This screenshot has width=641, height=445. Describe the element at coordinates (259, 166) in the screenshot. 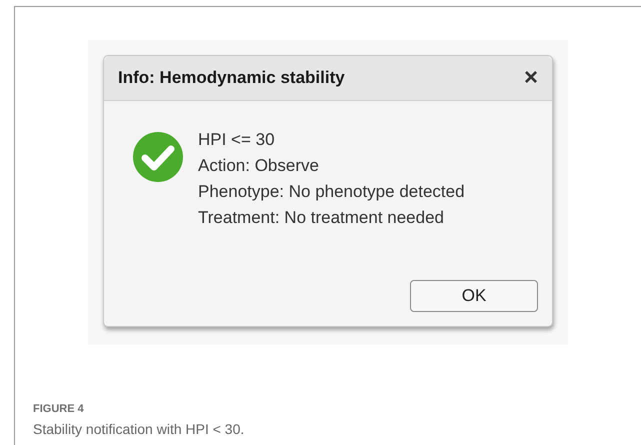

I see `message-line: Action: Observe` at that location.